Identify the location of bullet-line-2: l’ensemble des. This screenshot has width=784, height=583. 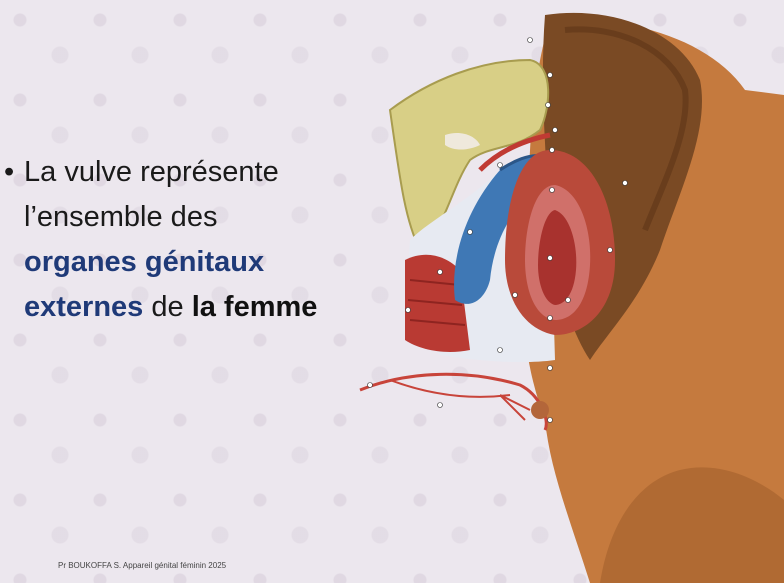
(121, 217).